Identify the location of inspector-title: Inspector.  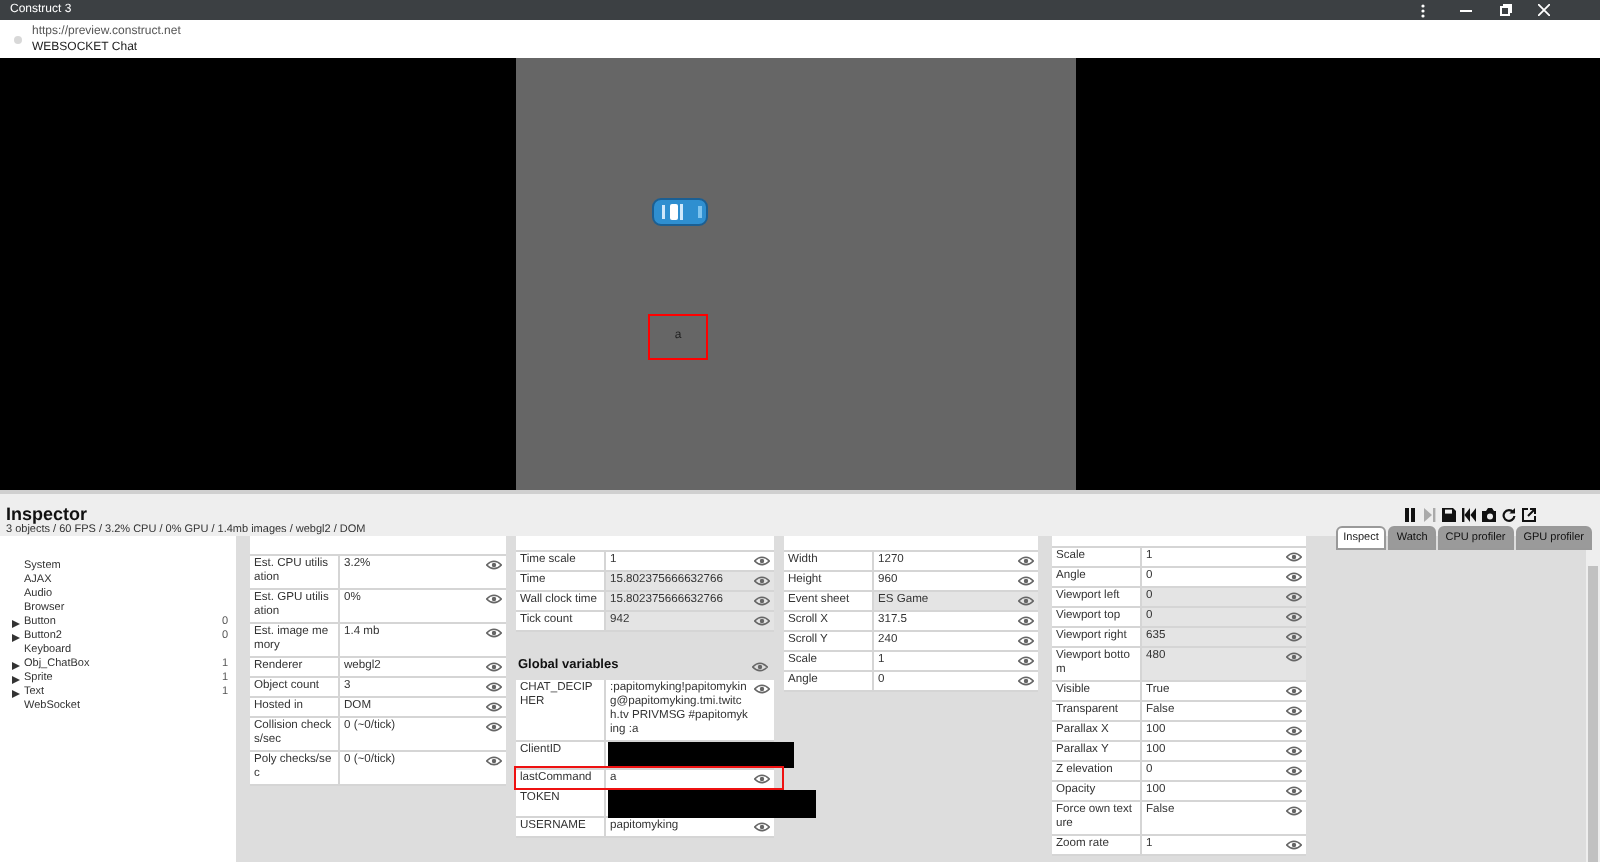
(47, 514).